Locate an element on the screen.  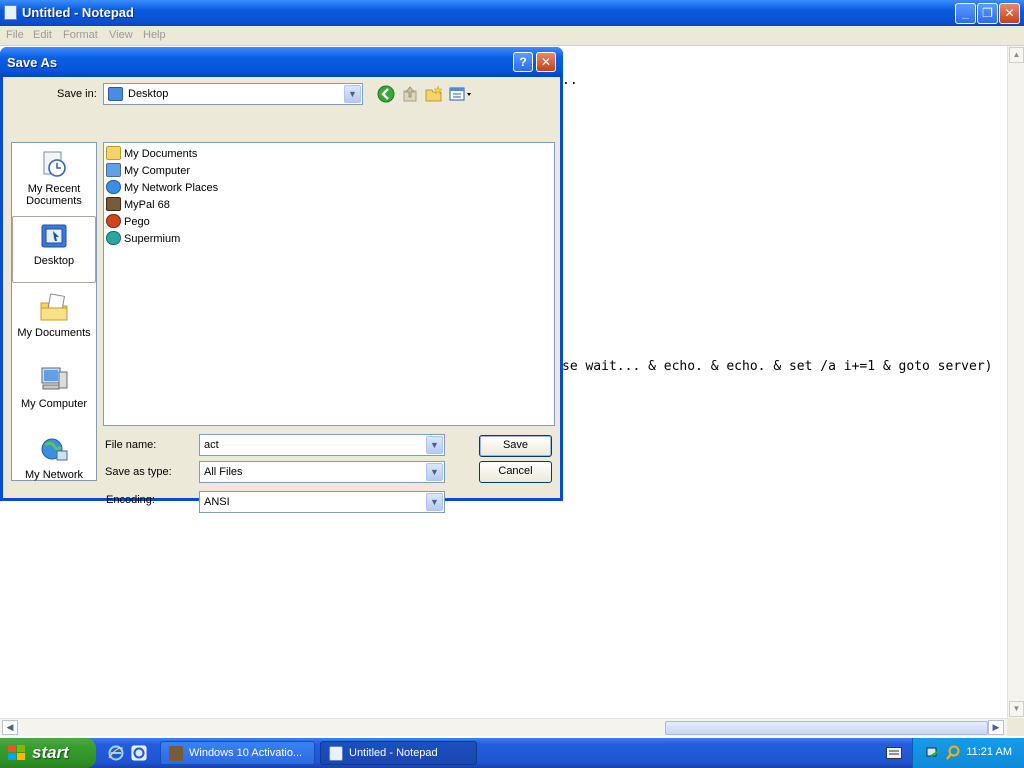
notepad-close-button: ✕ is located at coordinates (1009, 13).